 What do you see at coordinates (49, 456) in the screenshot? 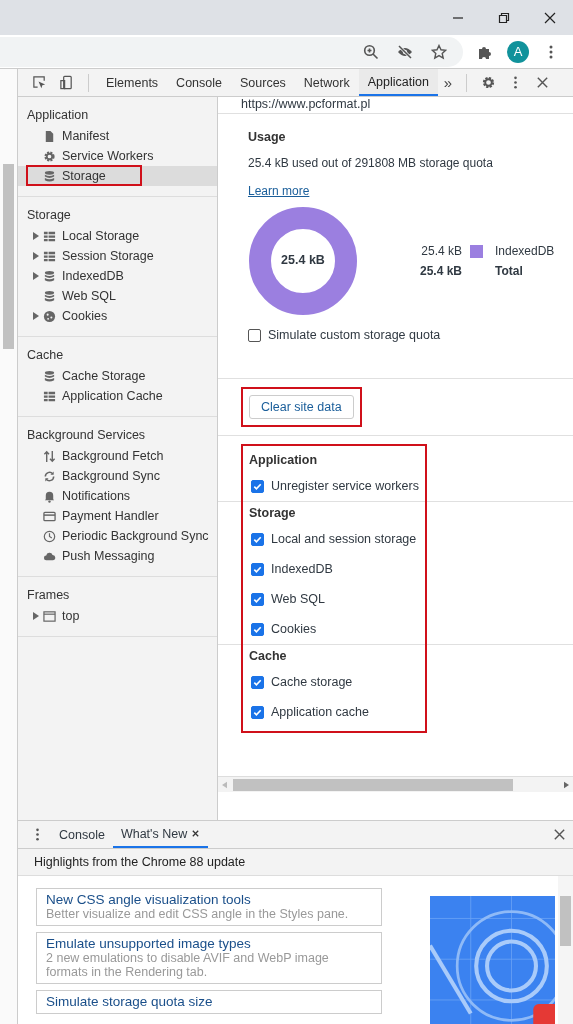
I see `up-down-arrows-icon` at bounding box center [49, 456].